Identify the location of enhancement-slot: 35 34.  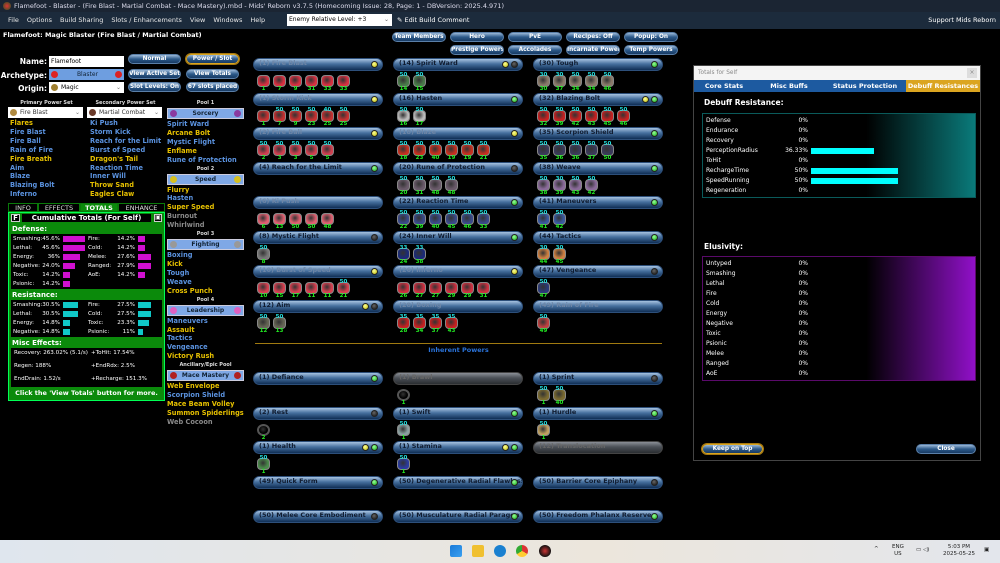
(419, 323).